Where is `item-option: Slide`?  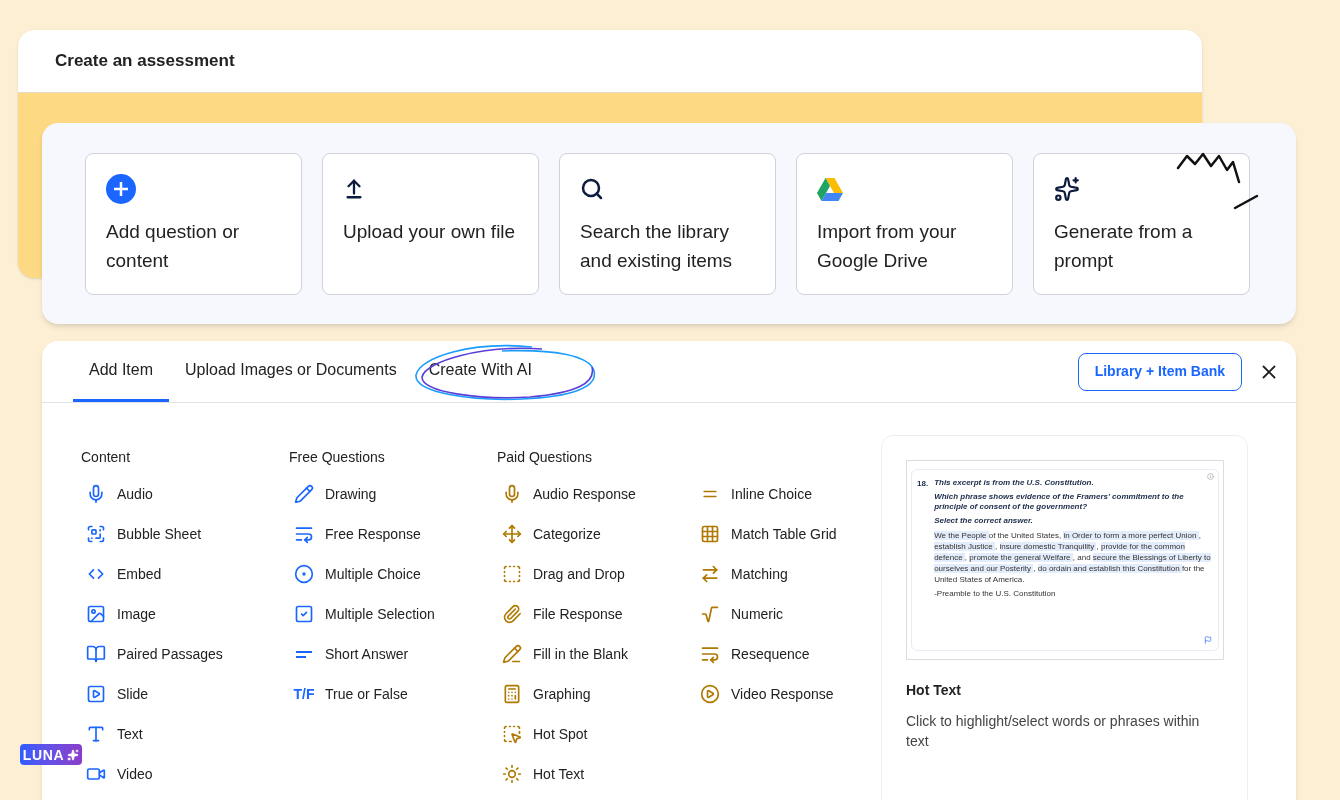 item-option: Slide is located at coordinates (185, 694).